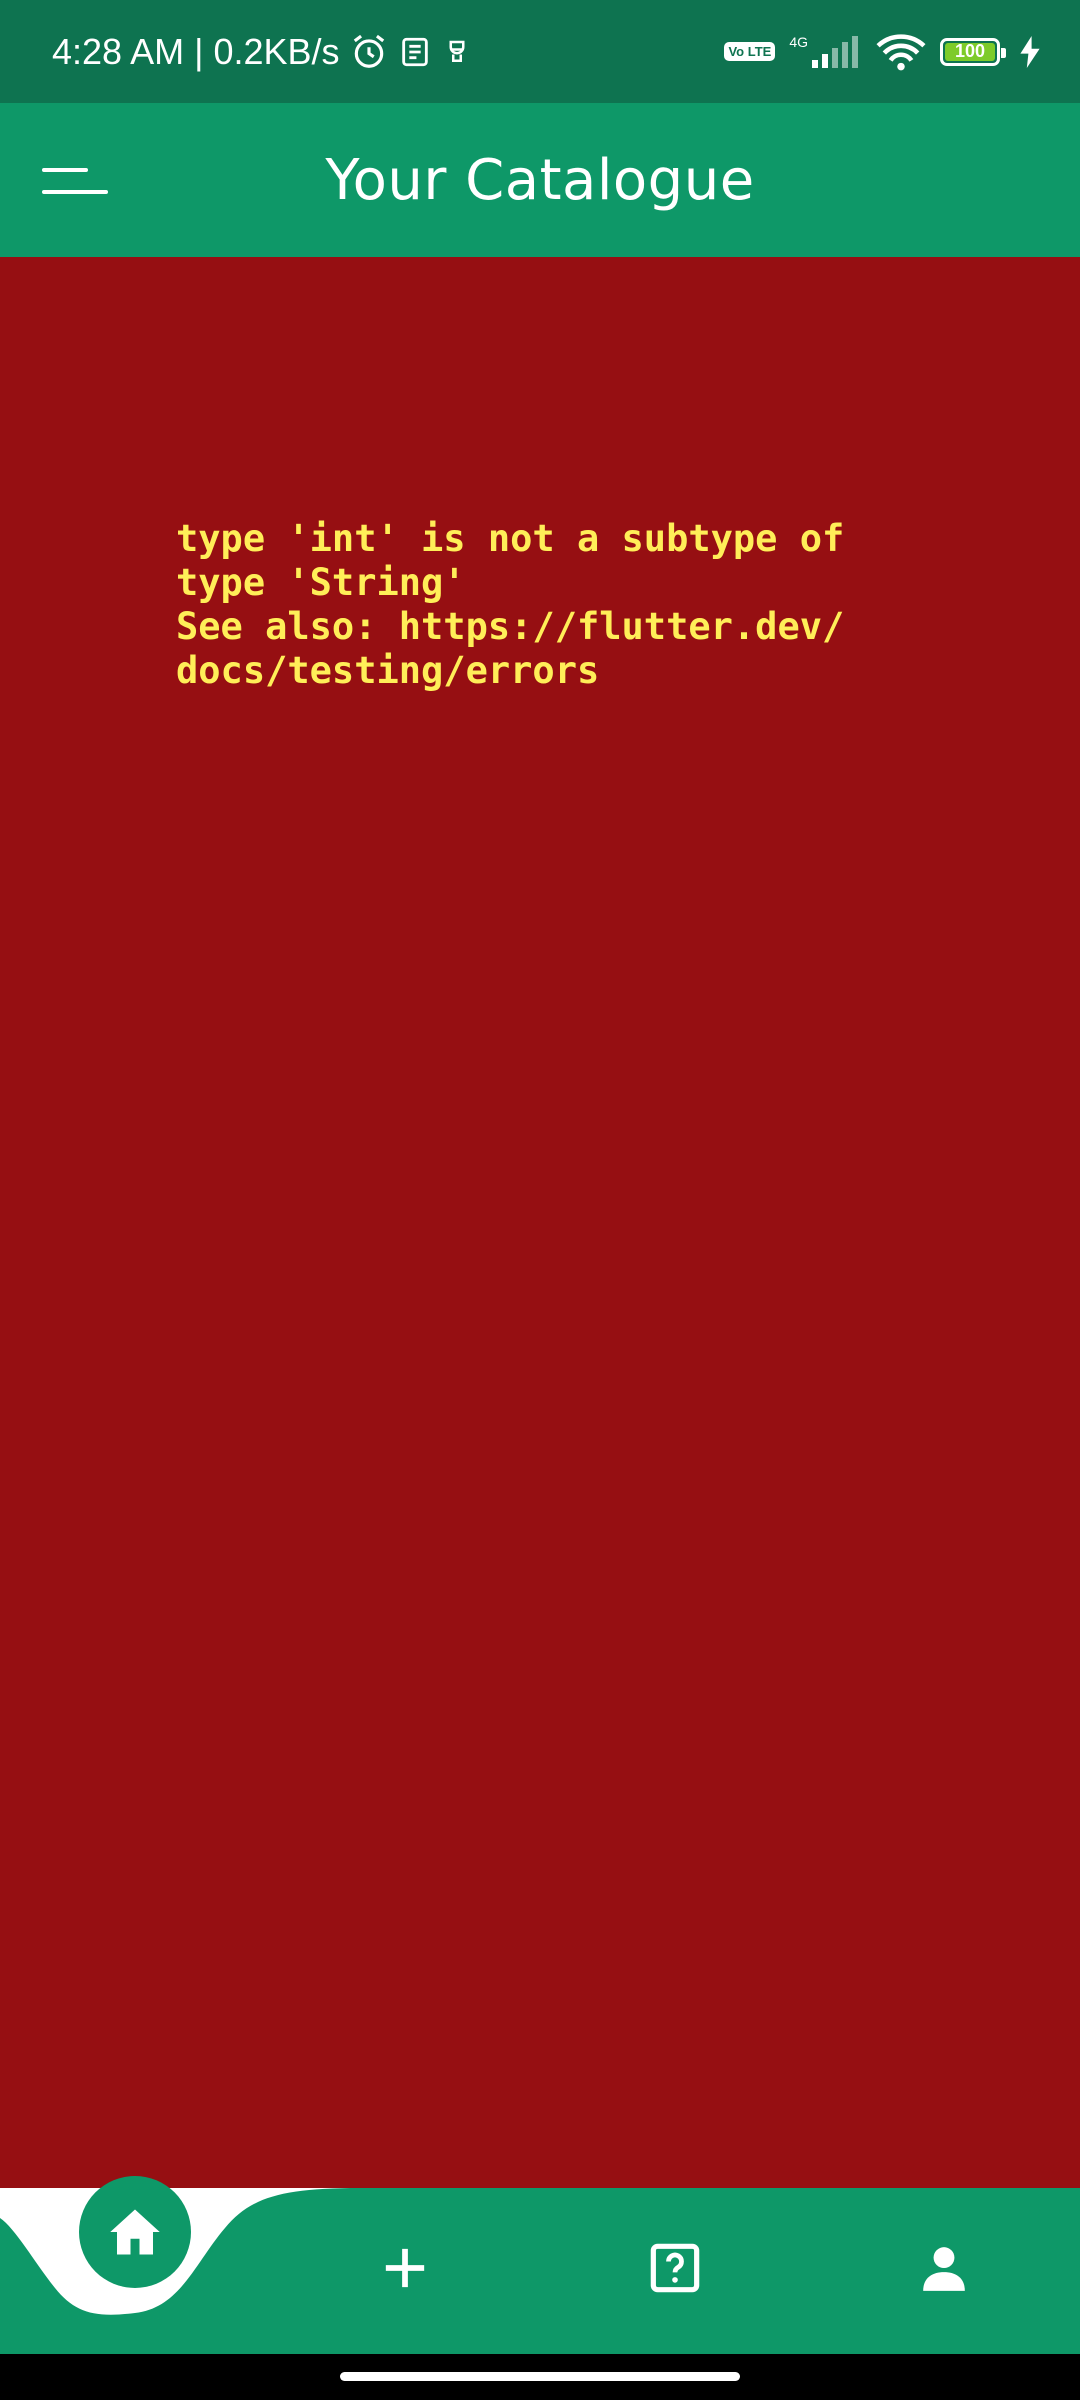  What do you see at coordinates (901, 52) in the screenshot?
I see `wifi-icon` at bounding box center [901, 52].